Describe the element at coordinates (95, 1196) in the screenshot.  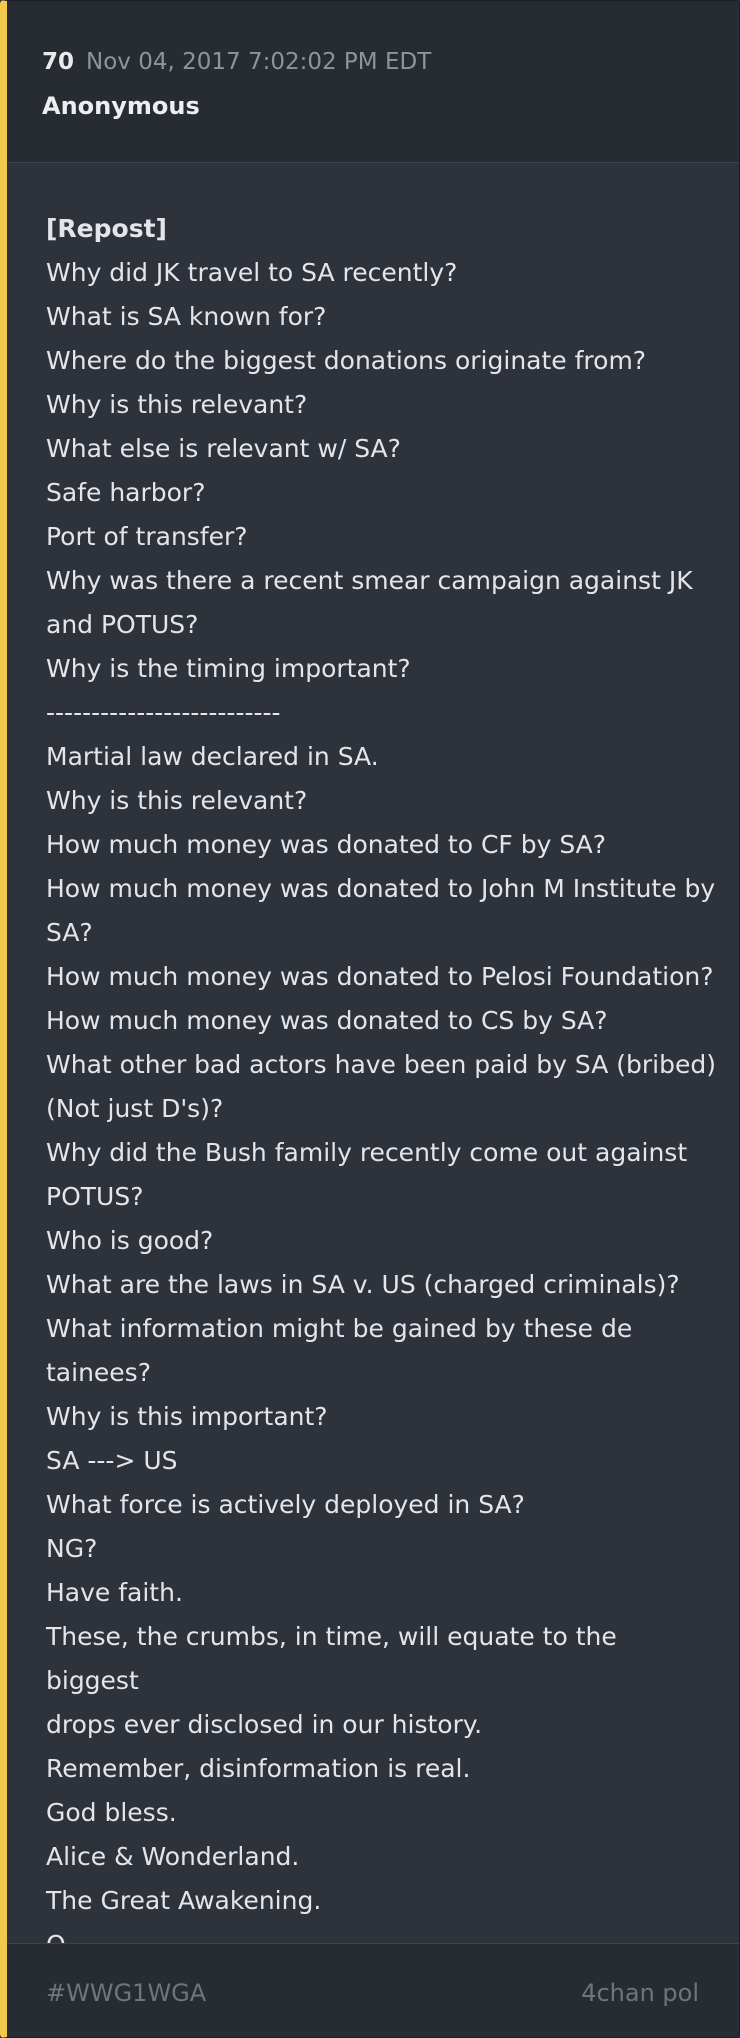
I see `post-line: POTUS?` at that location.